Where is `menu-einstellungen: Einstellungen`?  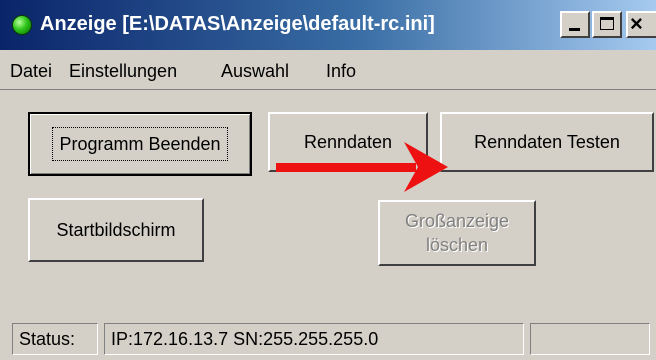
menu-einstellungen: Einstellungen is located at coordinates (123, 71).